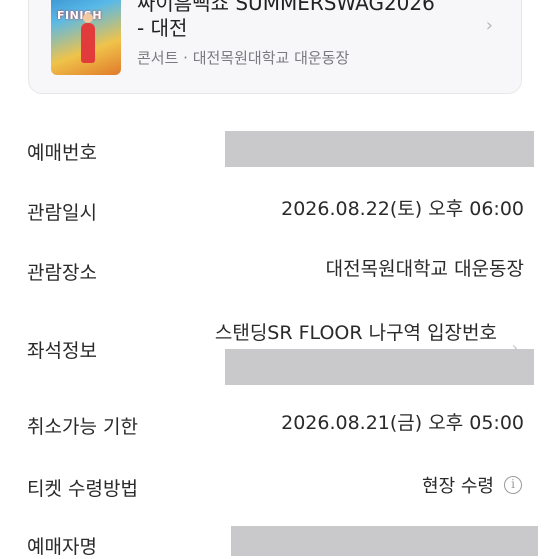 The image size is (552, 559). I want to click on seat-number-redacted, so click(379, 367).